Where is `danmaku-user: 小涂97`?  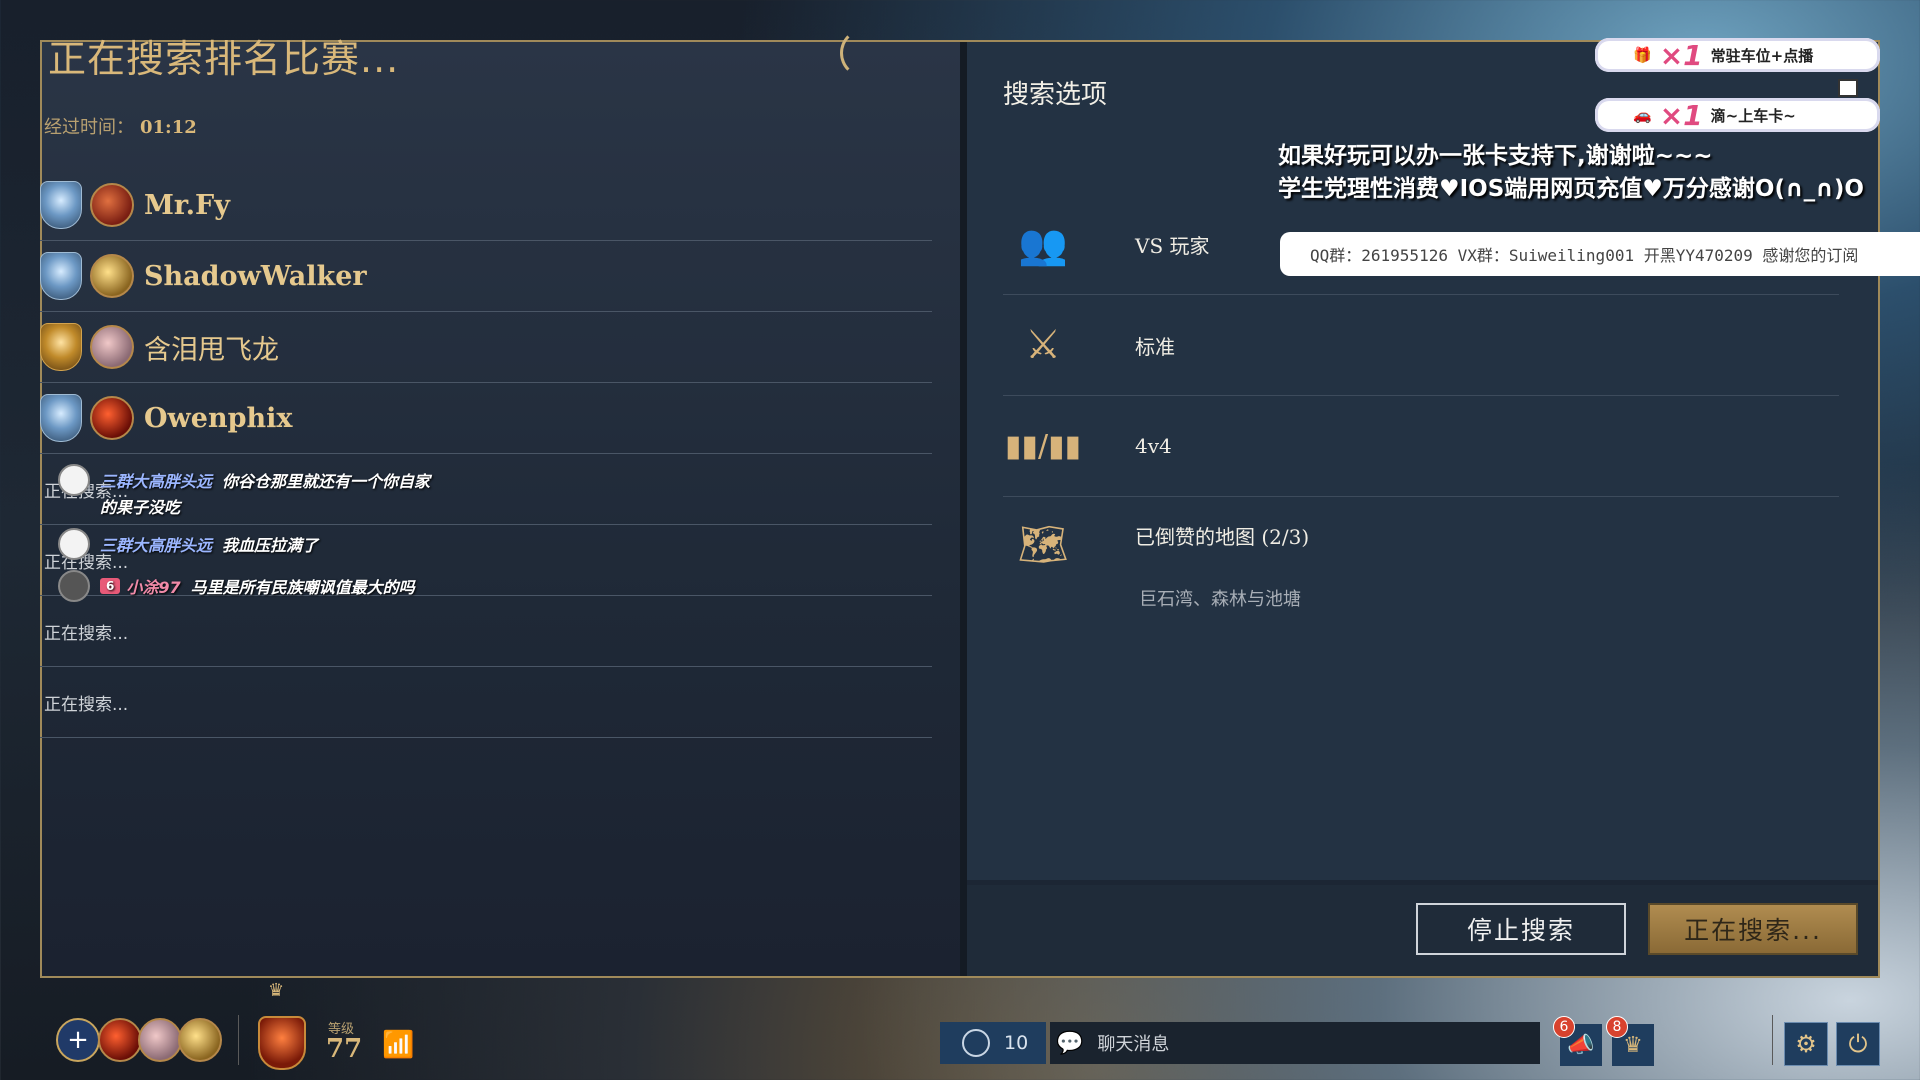 danmaku-user: 小涂97 is located at coordinates (153, 587).